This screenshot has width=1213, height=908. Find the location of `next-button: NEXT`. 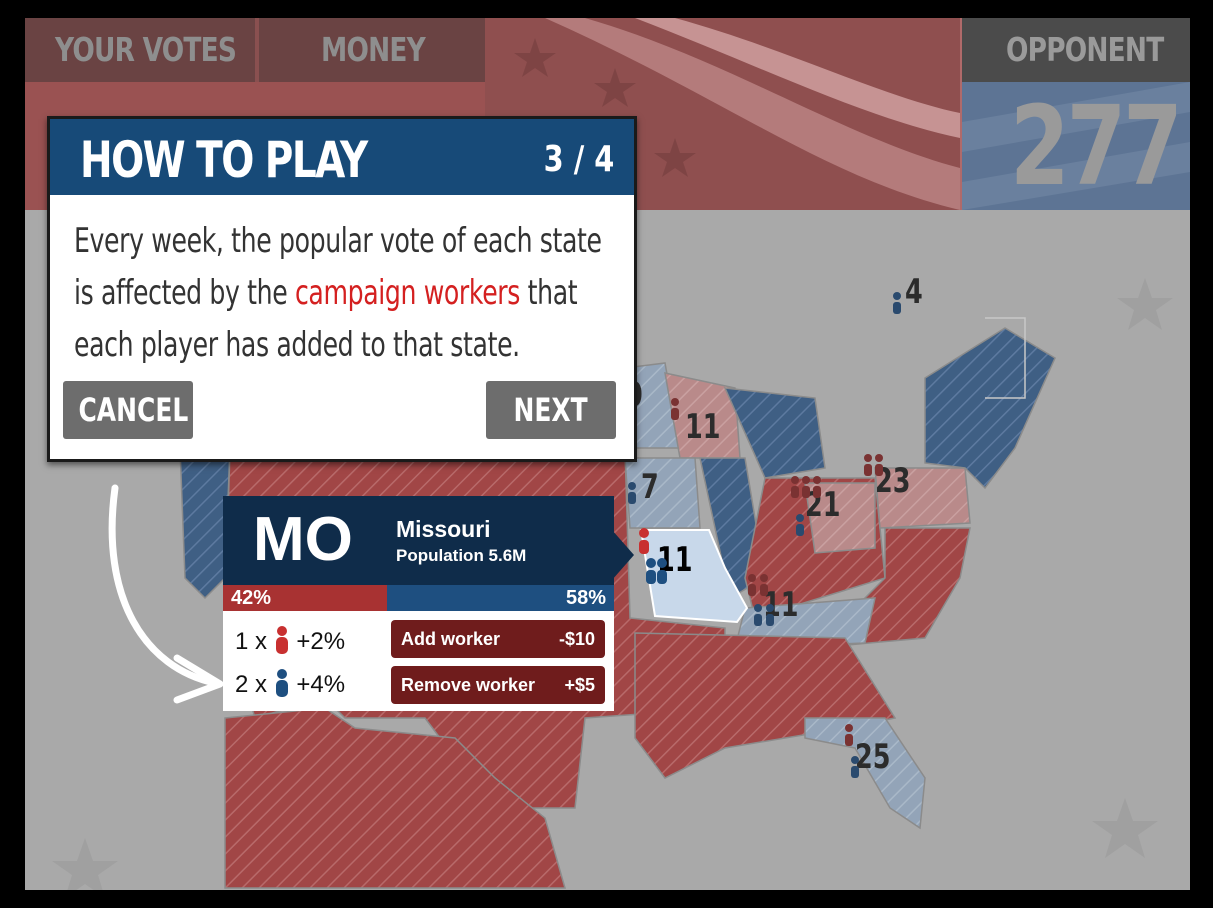

next-button: NEXT is located at coordinates (551, 410).